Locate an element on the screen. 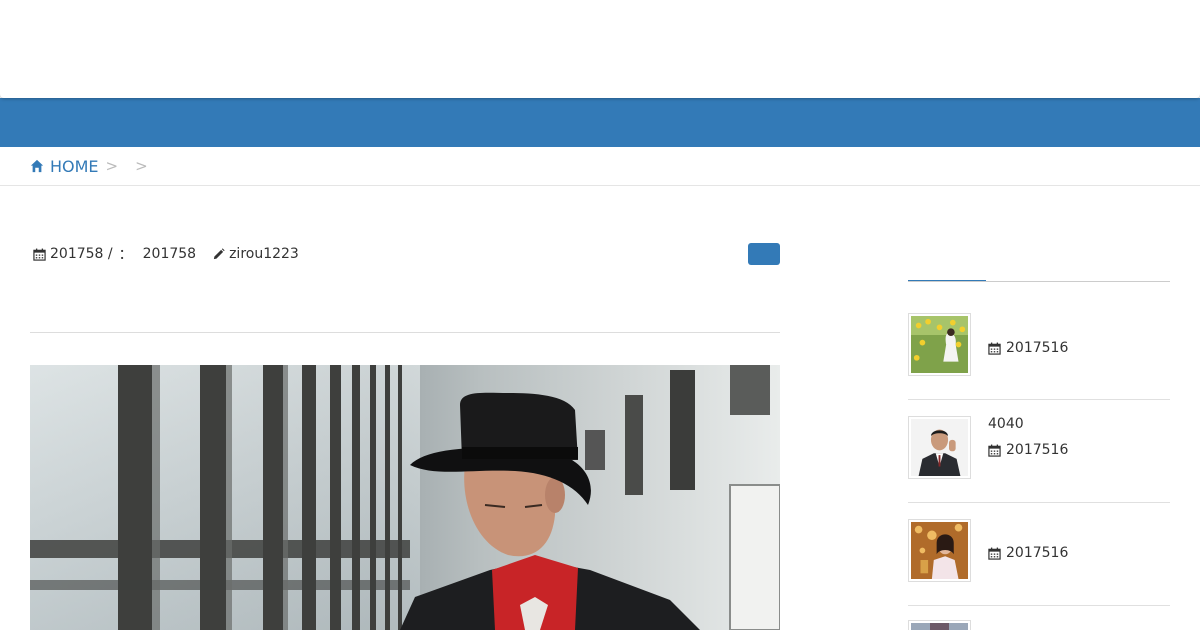  sidebar-post-item: 4040 2017516 is located at coordinates (1039, 451).